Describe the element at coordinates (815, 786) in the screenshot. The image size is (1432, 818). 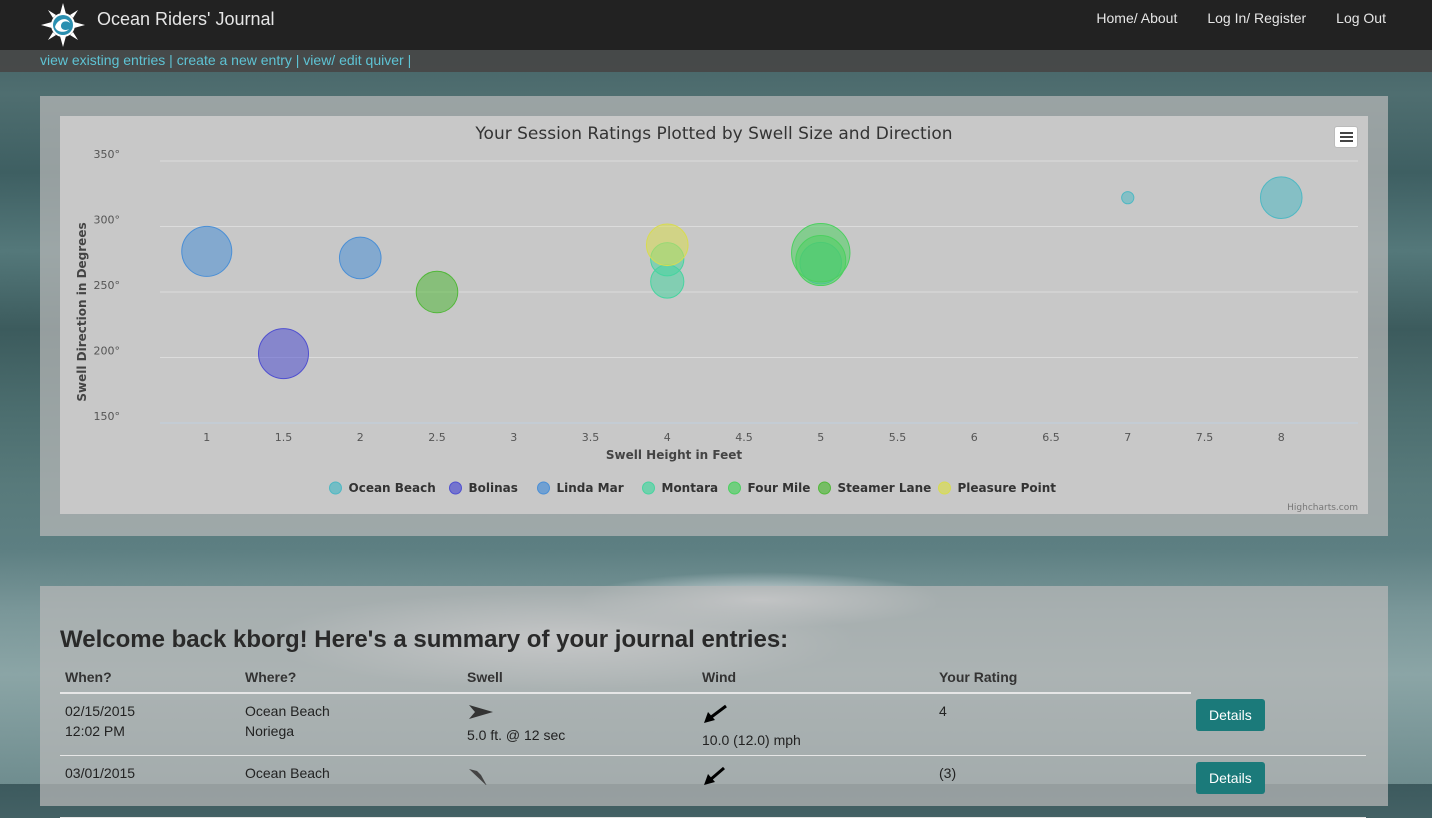
I see `cell-wind` at that location.